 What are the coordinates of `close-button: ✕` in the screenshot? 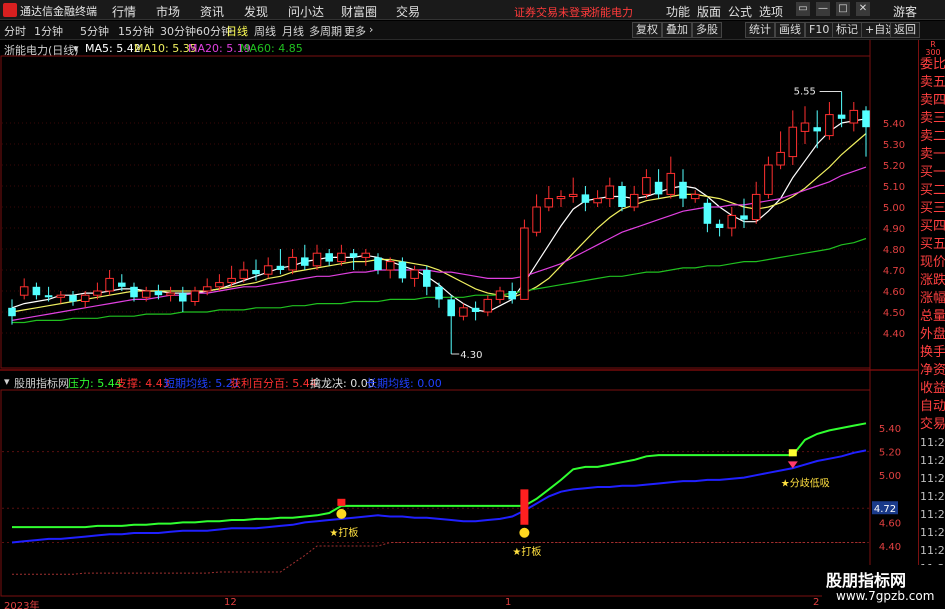 It's located at (863, 9).